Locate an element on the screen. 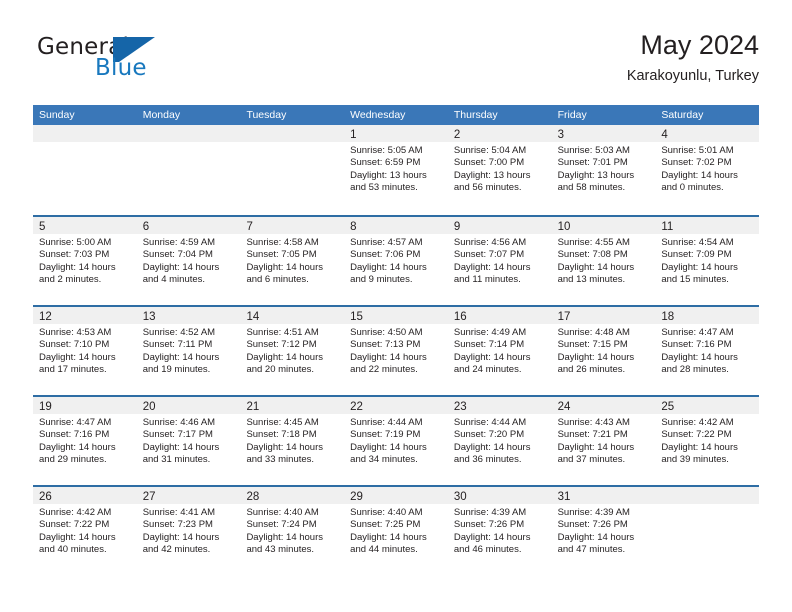 This screenshot has width=792, height=612. sunset-text: Sunset: 7:13 PM is located at coordinates (385, 345).